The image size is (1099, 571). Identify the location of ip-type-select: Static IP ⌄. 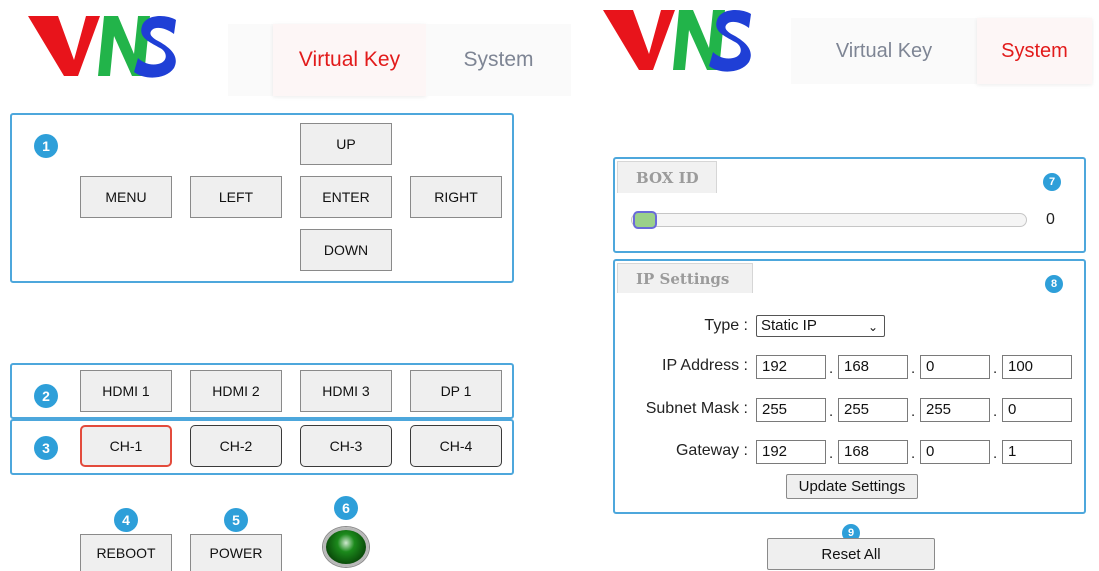
(820, 326).